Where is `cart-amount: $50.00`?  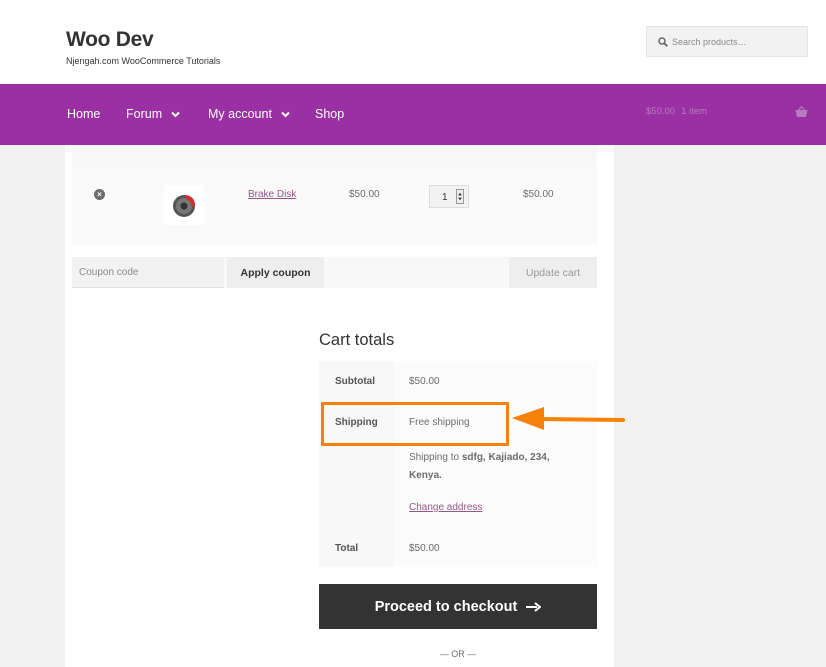
cart-amount: $50.00 is located at coordinates (661, 111).